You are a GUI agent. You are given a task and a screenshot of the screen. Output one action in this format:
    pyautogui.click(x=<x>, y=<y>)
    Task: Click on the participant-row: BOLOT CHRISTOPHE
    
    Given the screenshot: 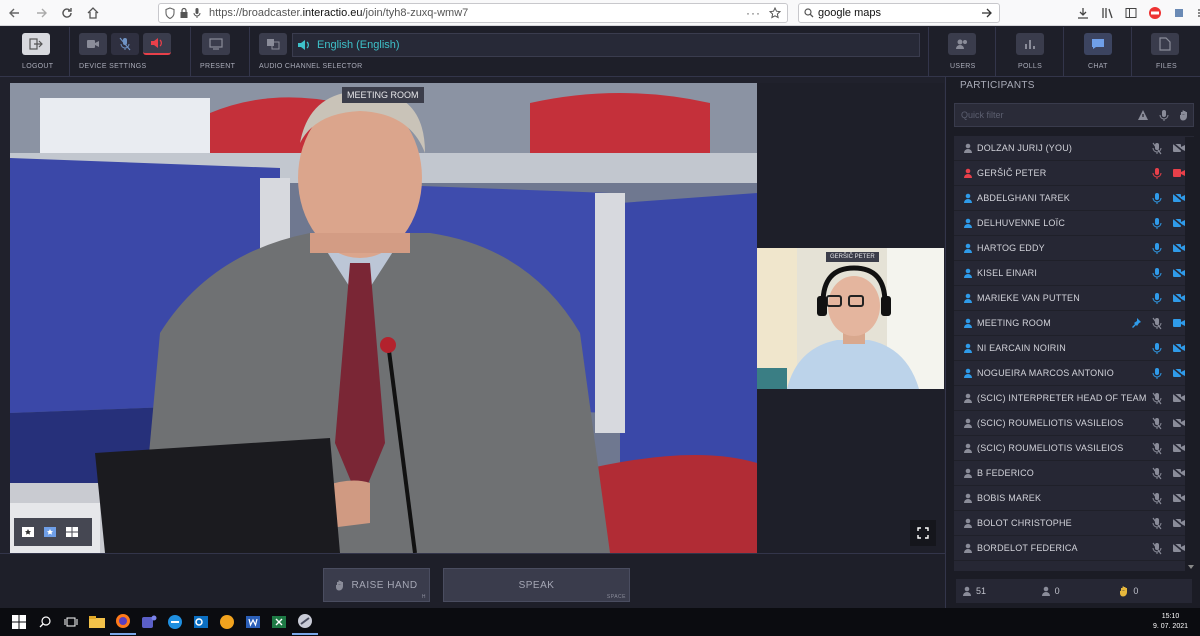 What is the action you would take?
    pyautogui.click(x=1074, y=523)
    